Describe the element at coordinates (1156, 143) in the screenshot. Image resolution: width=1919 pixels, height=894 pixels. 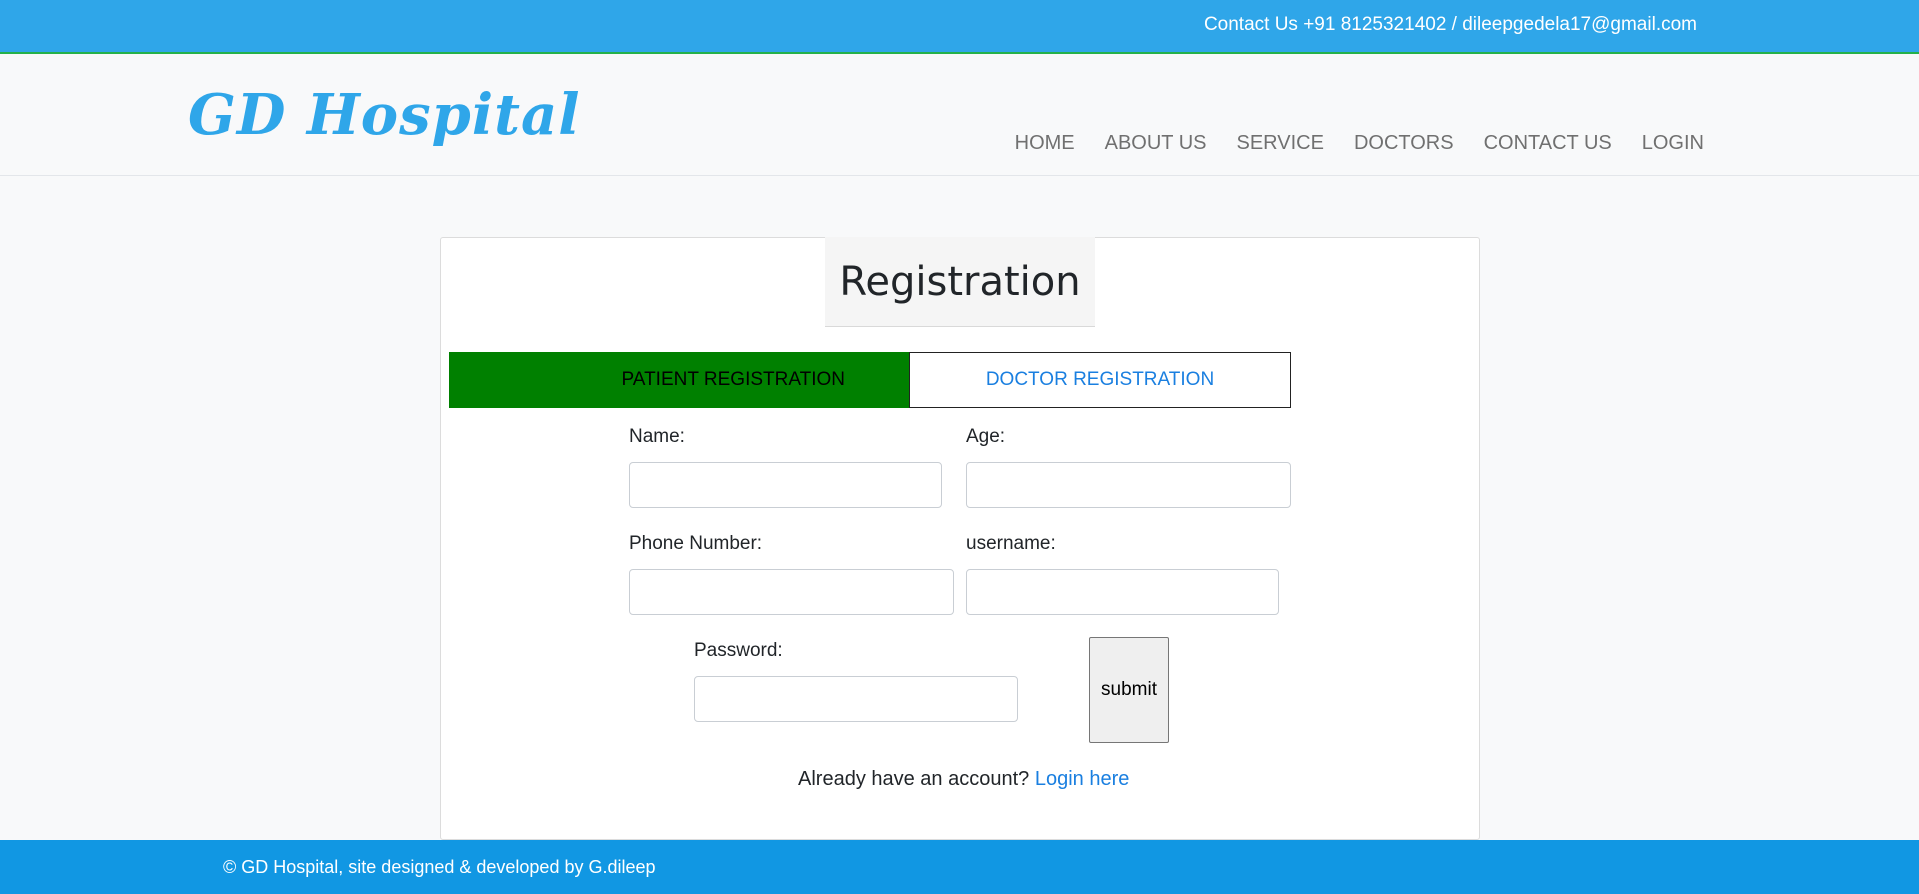
I see `nav-about-us: ABOUT US` at that location.